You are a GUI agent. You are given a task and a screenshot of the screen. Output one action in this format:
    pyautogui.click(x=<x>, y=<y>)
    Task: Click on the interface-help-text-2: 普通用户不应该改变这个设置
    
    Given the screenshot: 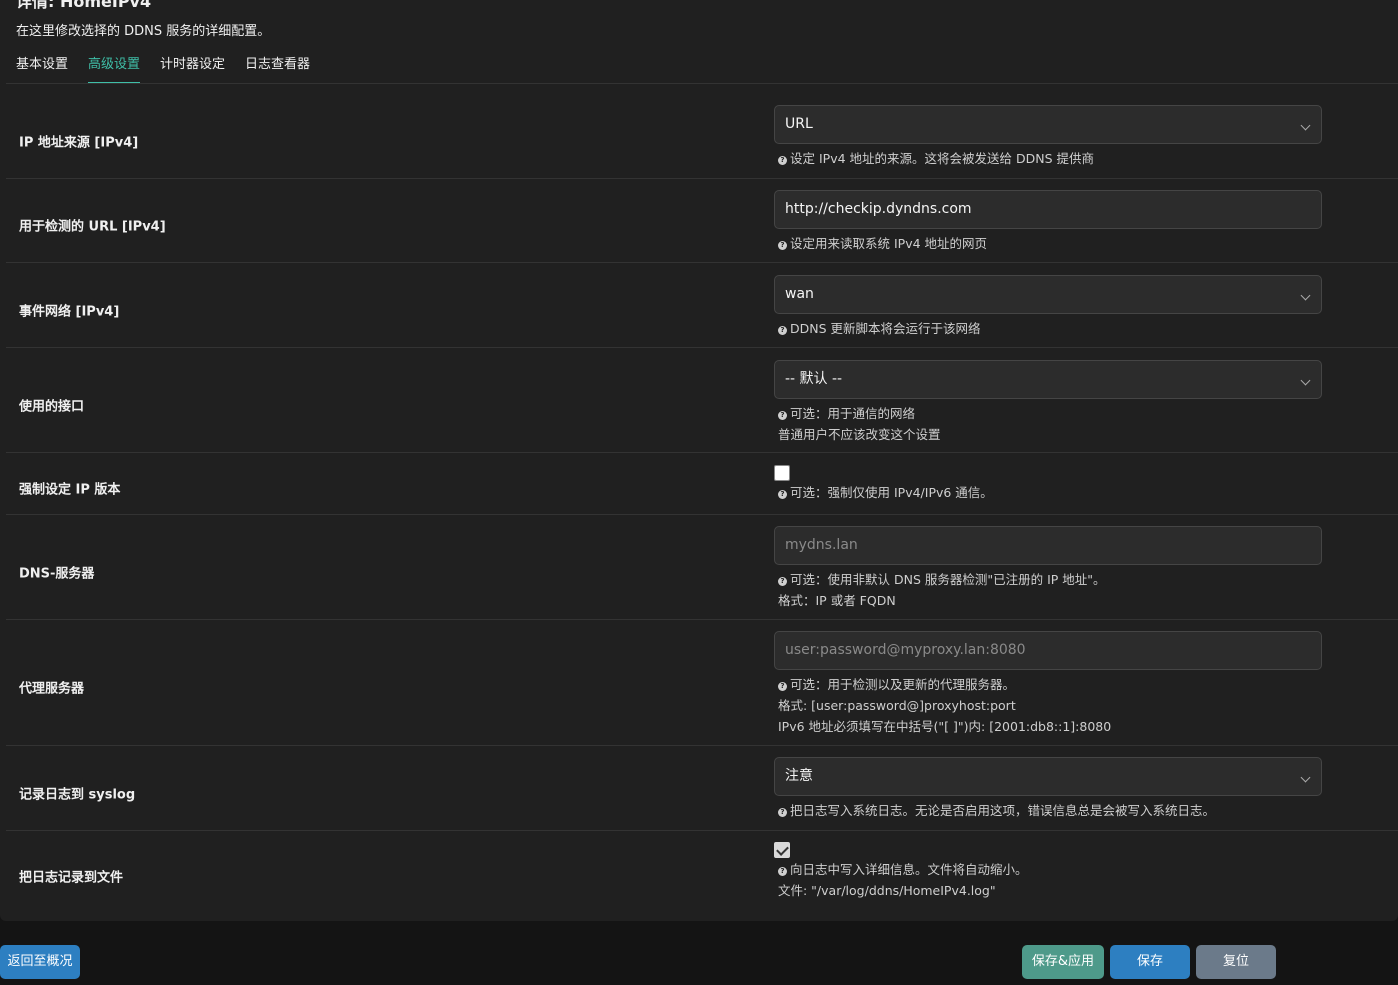 What is the action you would take?
    pyautogui.click(x=859, y=434)
    